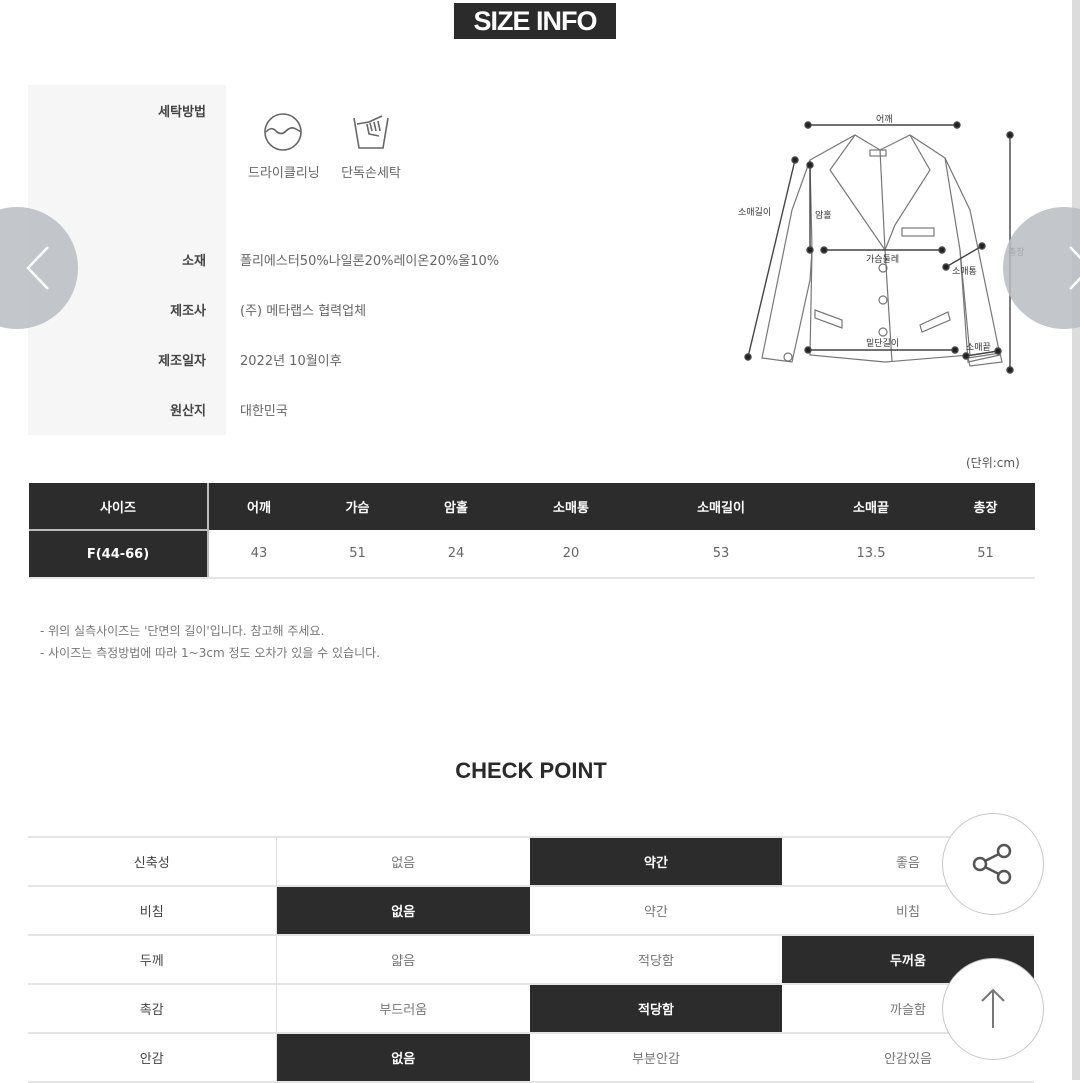  Describe the element at coordinates (152, 959) in the screenshot. I see `check-point-label: 두께` at that location.